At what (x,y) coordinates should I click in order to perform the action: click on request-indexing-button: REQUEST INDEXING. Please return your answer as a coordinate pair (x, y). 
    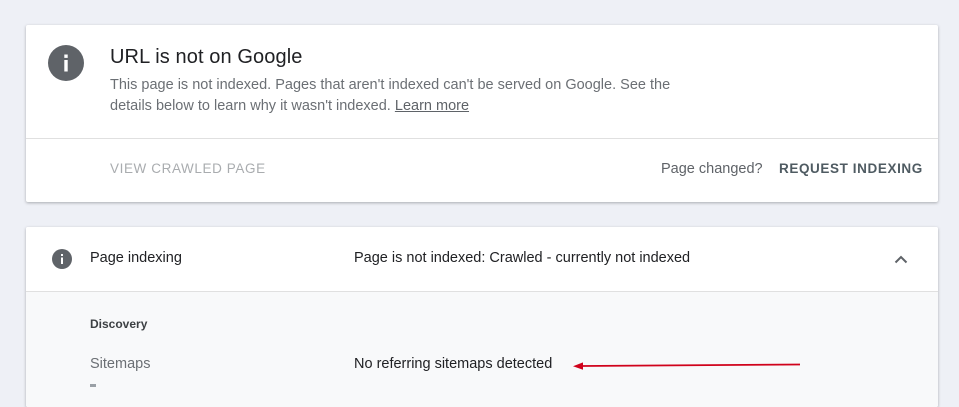
    Looking at the image, I should click on (851, 168).